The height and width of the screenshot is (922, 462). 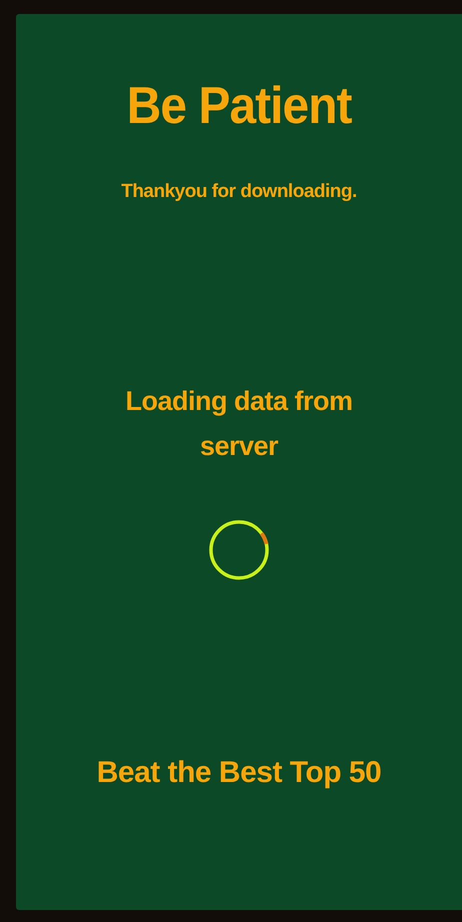 I want to click on title: Be Patient, so click(x=239, y=106).